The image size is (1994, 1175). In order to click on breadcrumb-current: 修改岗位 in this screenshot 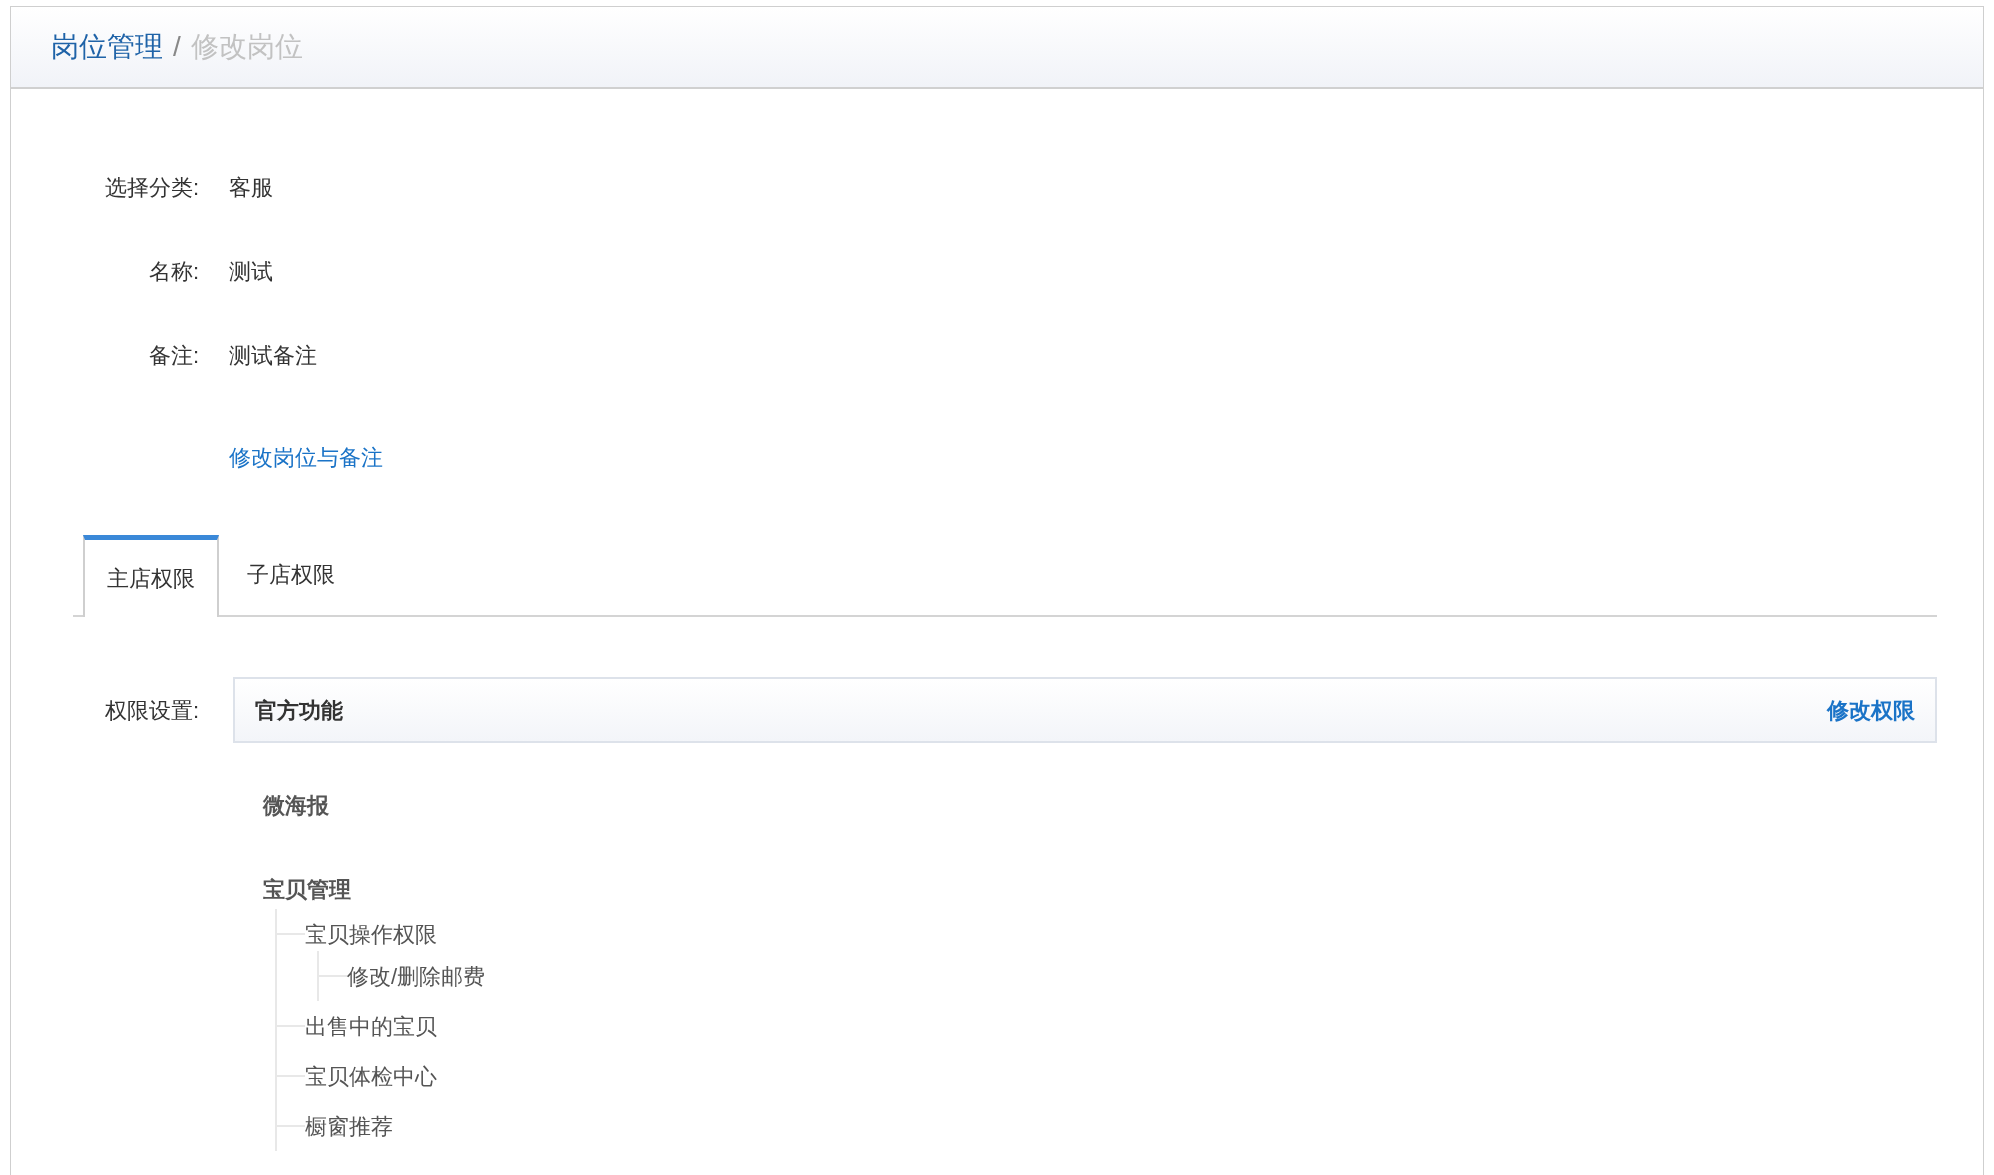, I will do `click(246, 47)`.